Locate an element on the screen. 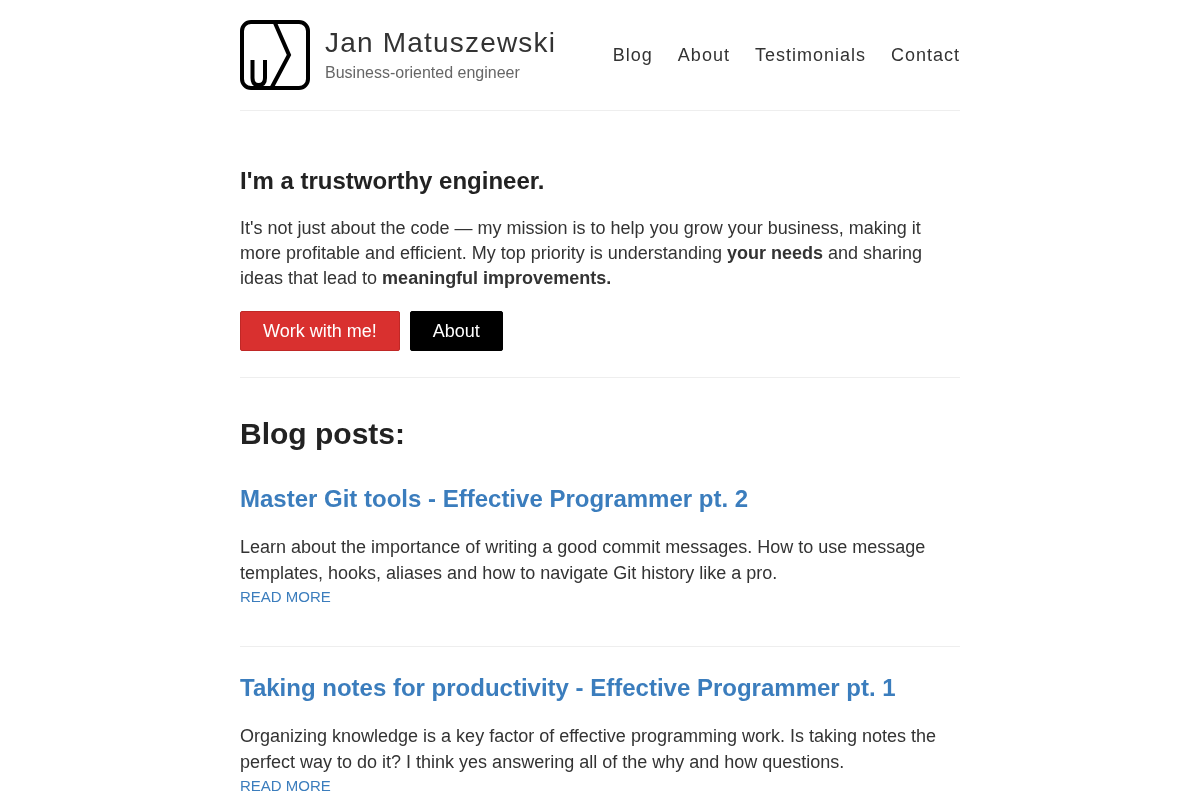  nav-link: Contact is located at coordinates (925, 55).